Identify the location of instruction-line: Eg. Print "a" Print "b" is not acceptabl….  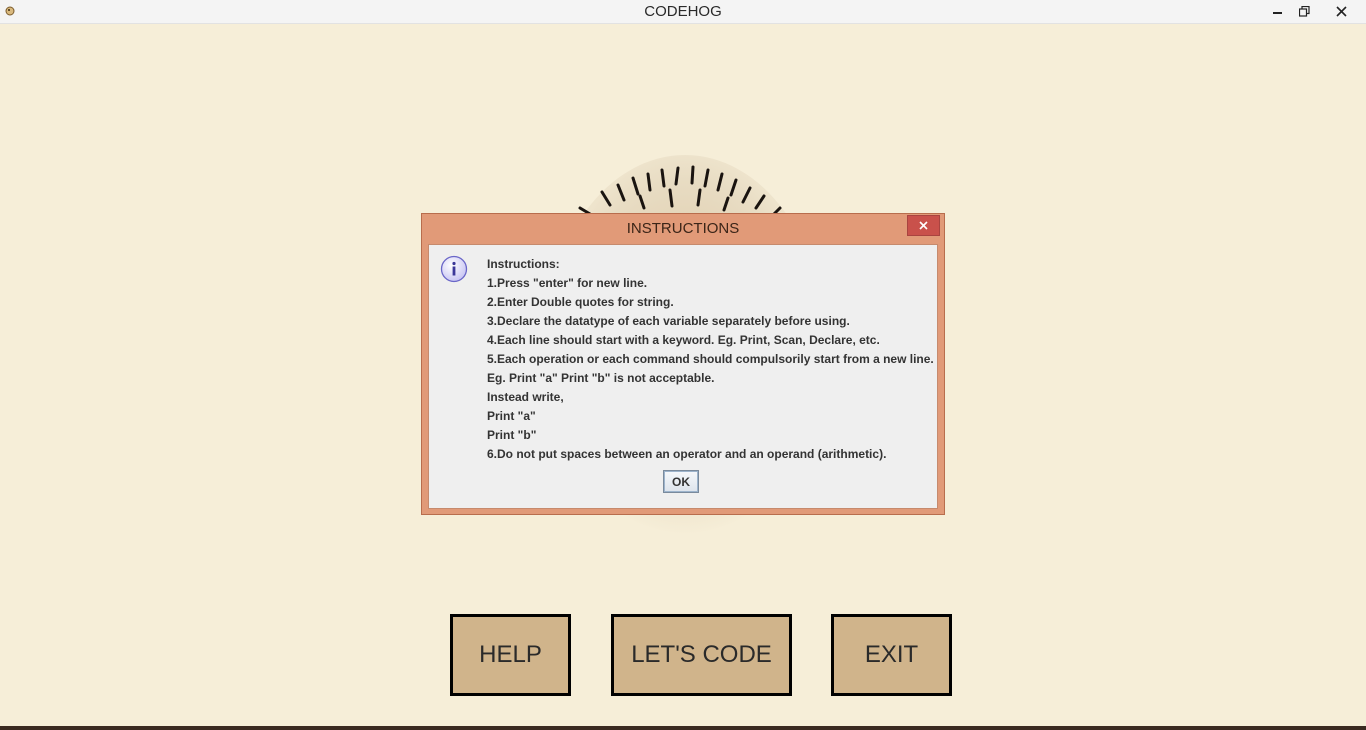
(601, 378).